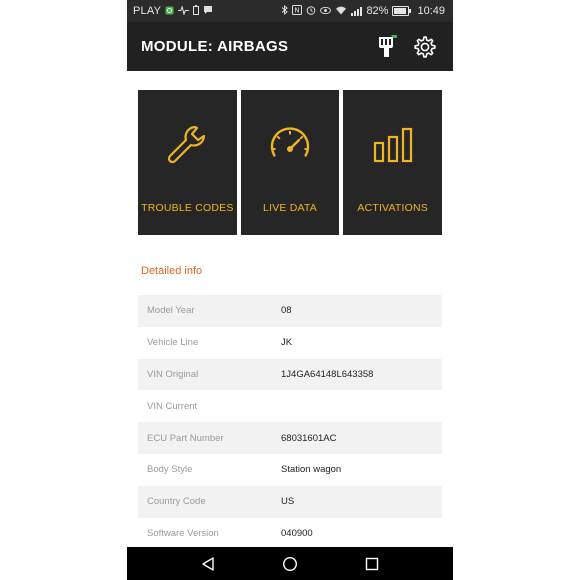  Describe the element at coordinates (286, 311) in the screenshot. I see `info-value: 08` at that location.